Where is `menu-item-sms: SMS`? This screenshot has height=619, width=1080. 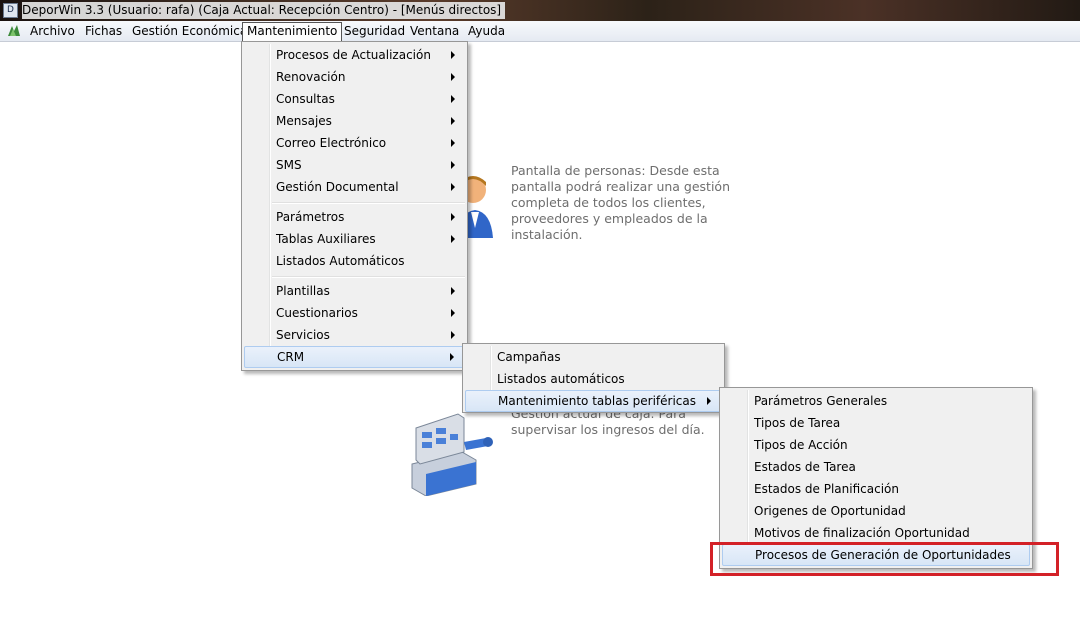
menu-item-sms: SMS is located at coordinates (354, 165).